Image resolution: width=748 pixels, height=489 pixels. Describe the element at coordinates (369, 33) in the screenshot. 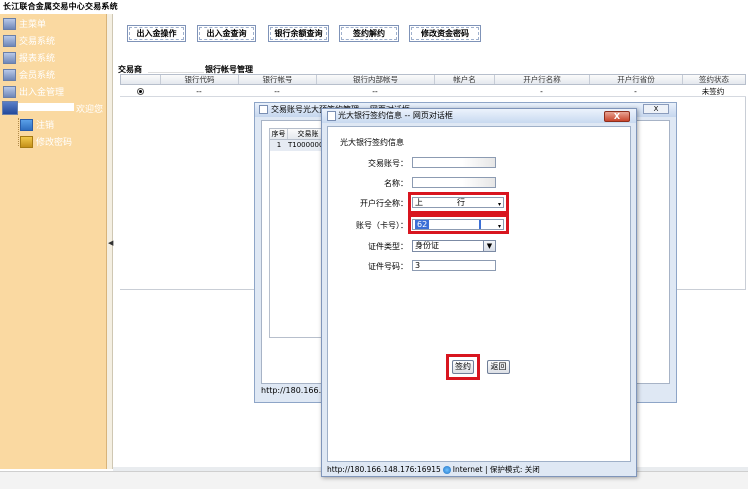

I see `sign-unsign-button: 签约解约` at that location.